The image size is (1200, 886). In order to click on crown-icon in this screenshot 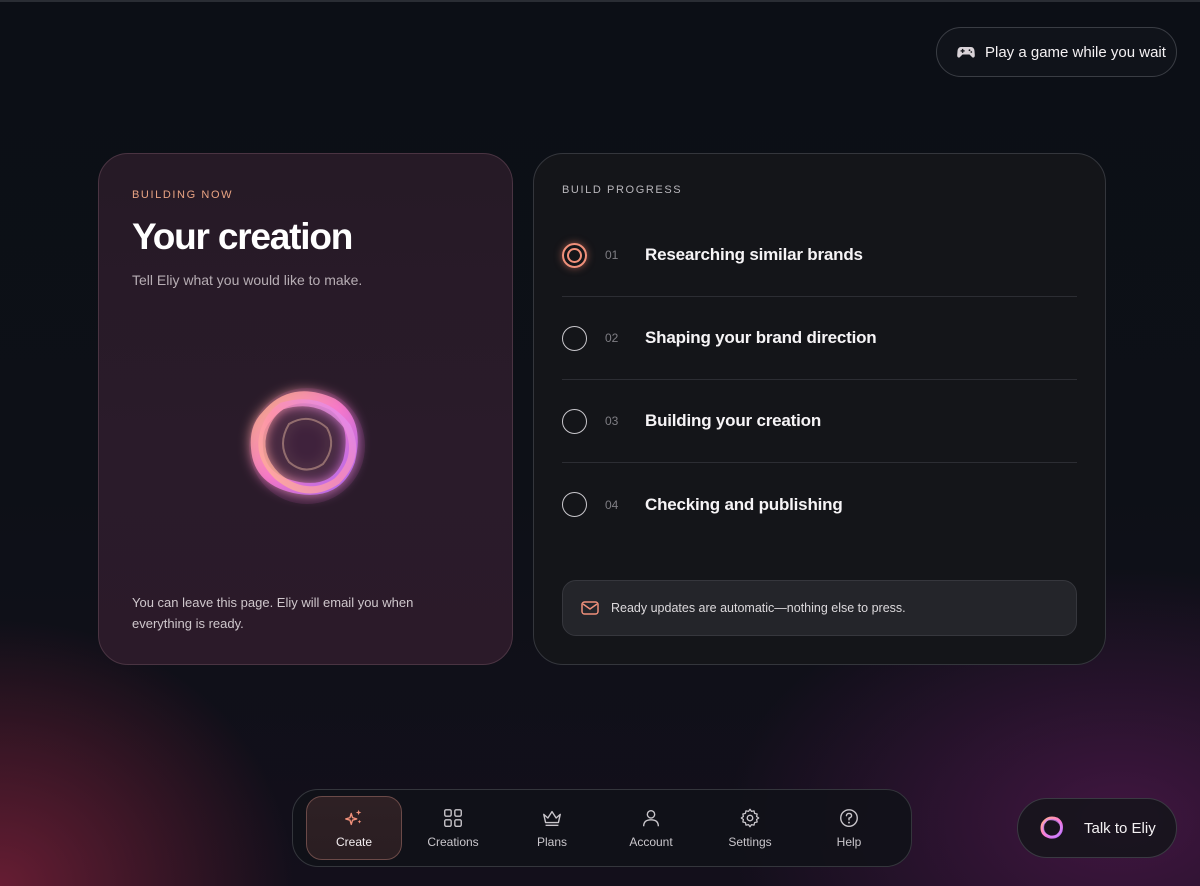, I will do `click(552, 818)`.